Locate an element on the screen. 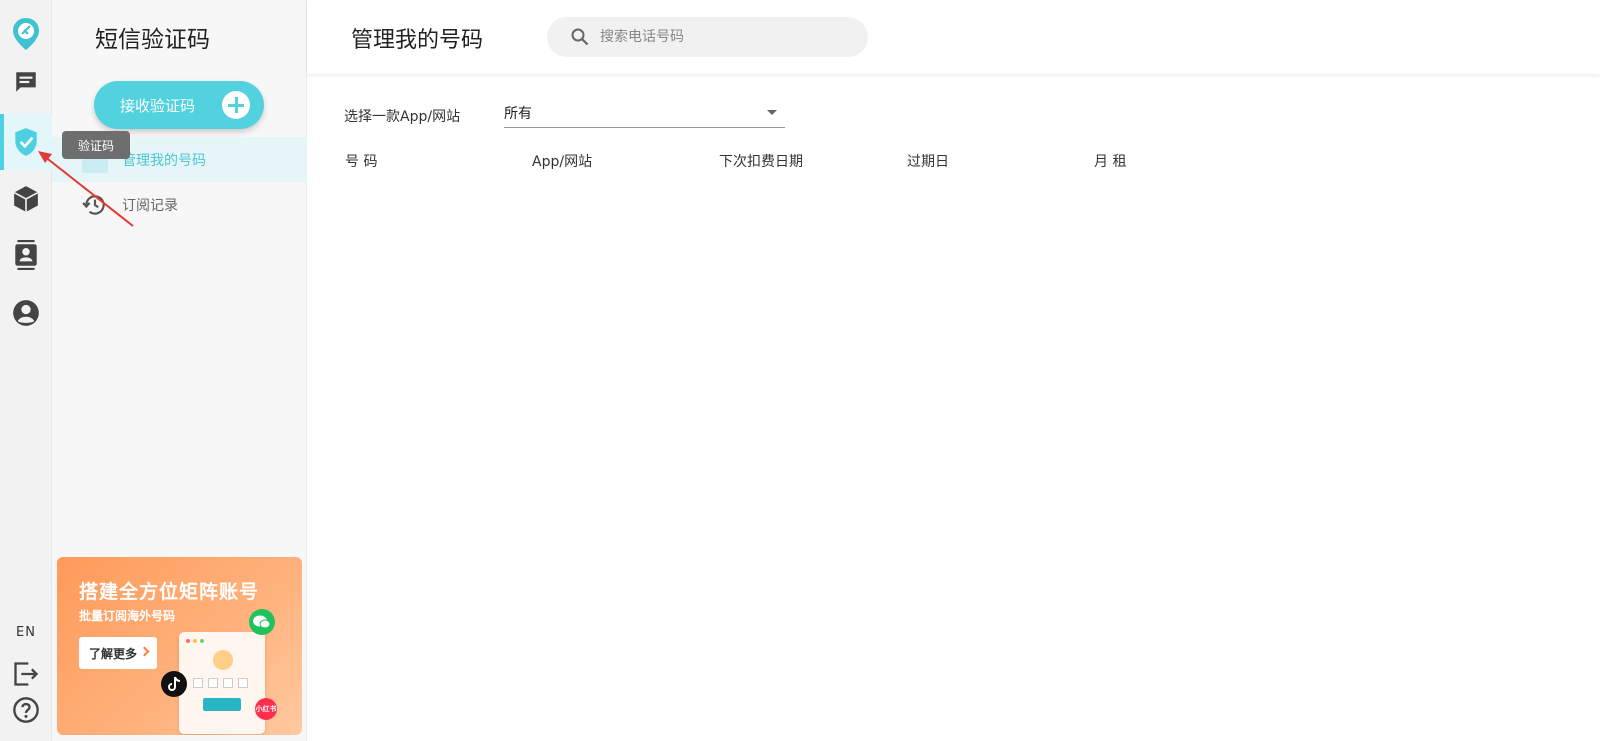  column-header-number: 号 码 is located at coordinates (361, 161).